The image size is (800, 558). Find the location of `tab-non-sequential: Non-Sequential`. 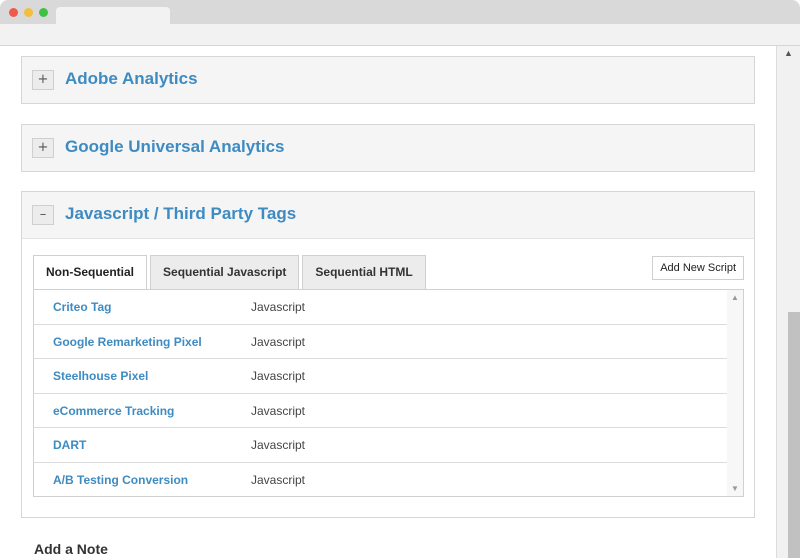

tab-non-sequential: Non-Sequential is located at coordinates (90, 272).